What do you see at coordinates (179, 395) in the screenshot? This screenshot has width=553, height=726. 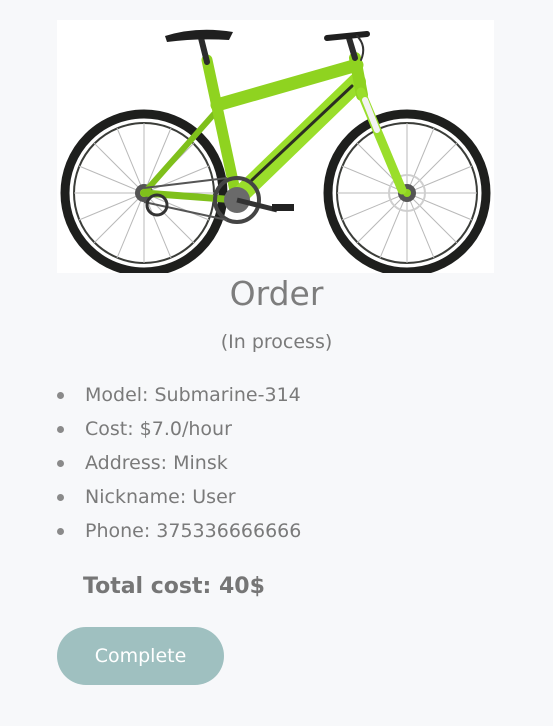 I see `detail-model: Model: Submarine-314` at bounding box center [179, 395].